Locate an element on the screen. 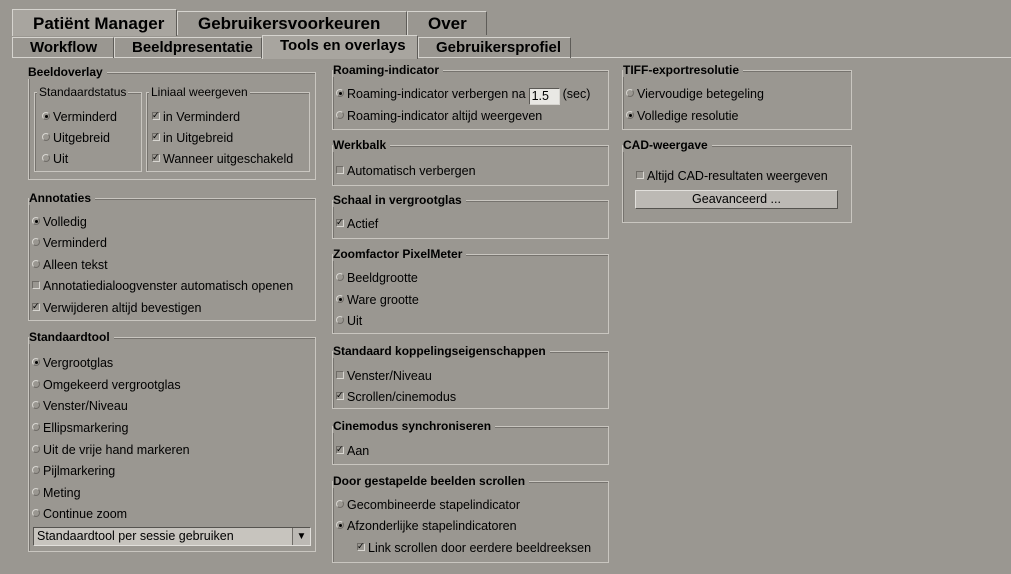 The height and width of the screenshot is (574, 1011). cinemodus-title: Cinemodus synchroniseren is located at coordinates (414, 426).